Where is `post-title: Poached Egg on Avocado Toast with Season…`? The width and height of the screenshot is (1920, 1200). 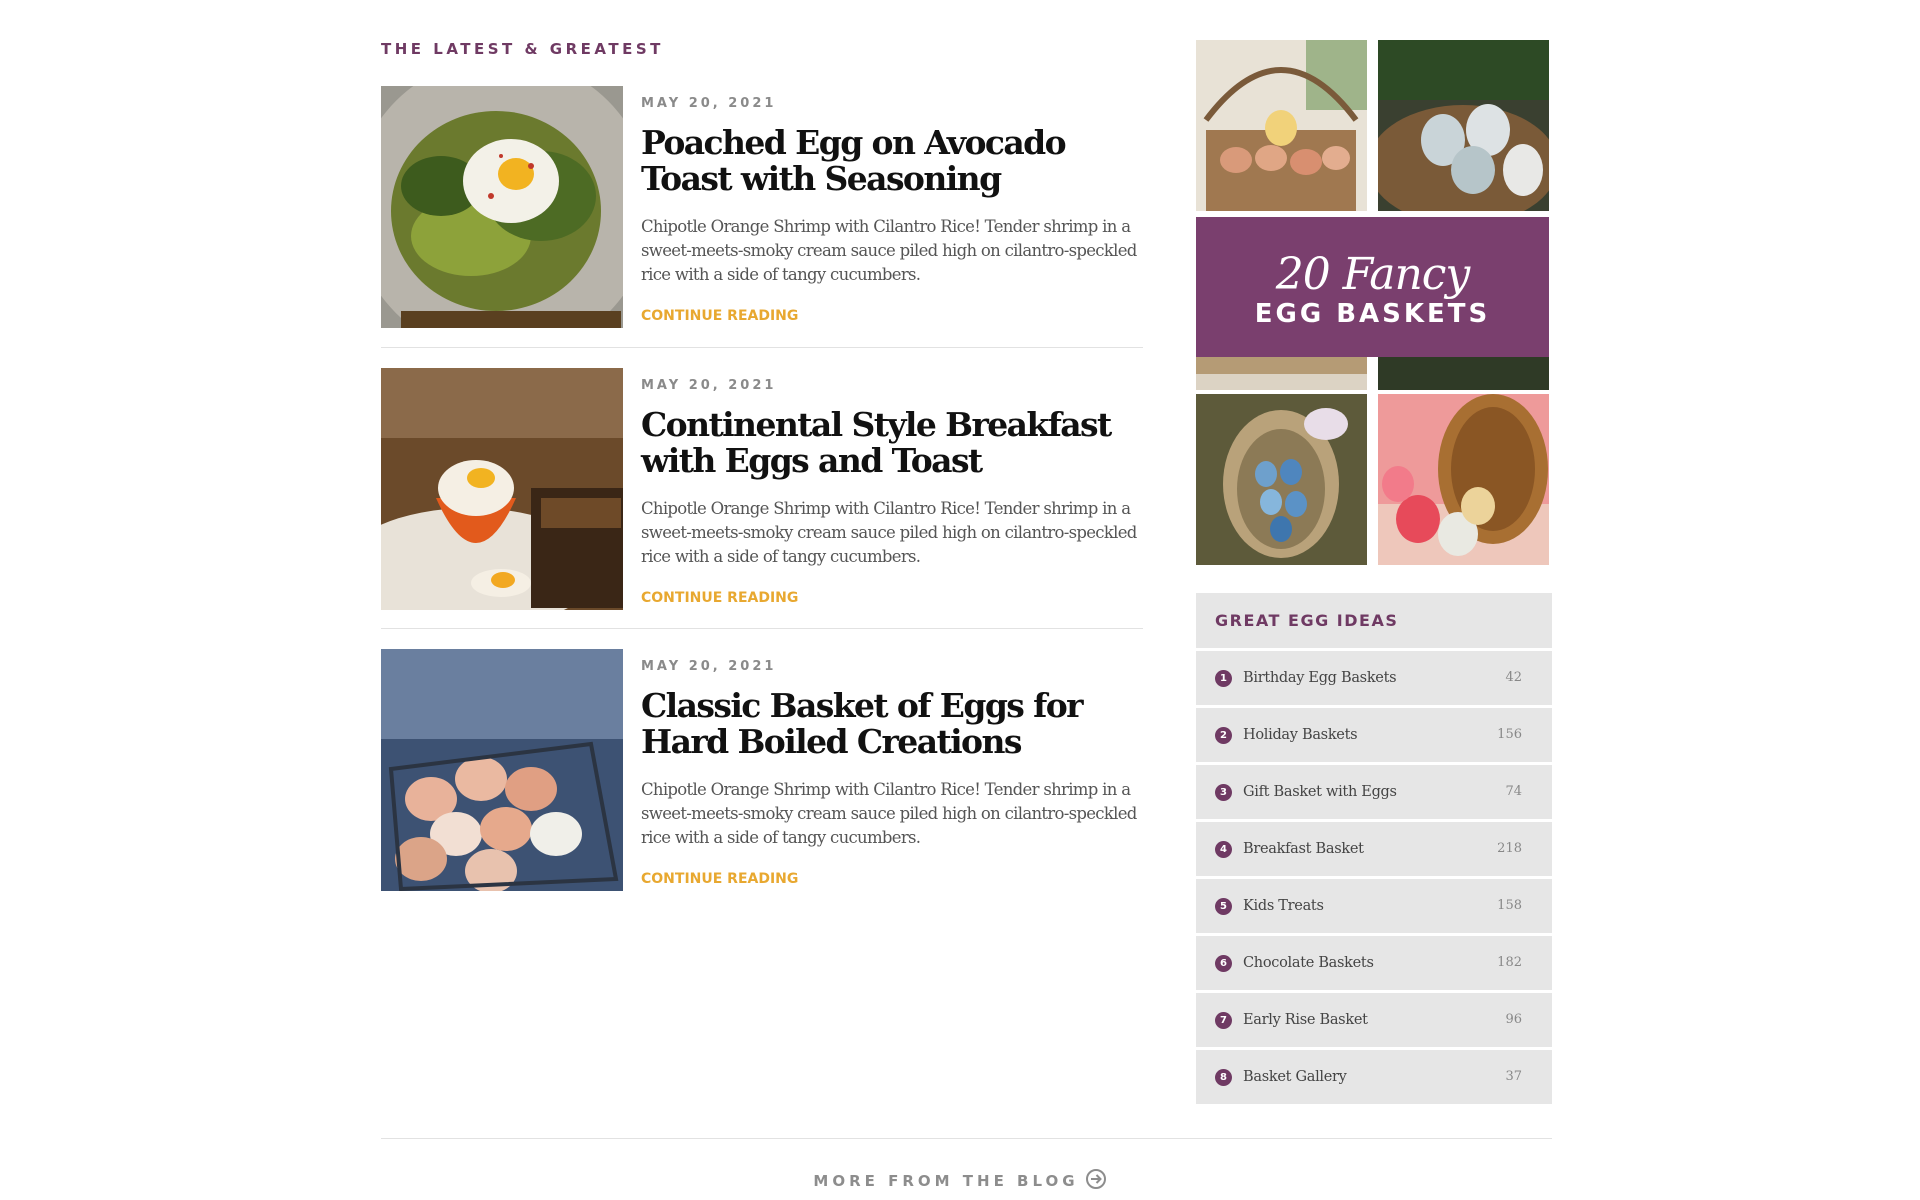
post-title: Poached Egg on Avocado Toast with Season… is located at coordinates (881, 161).